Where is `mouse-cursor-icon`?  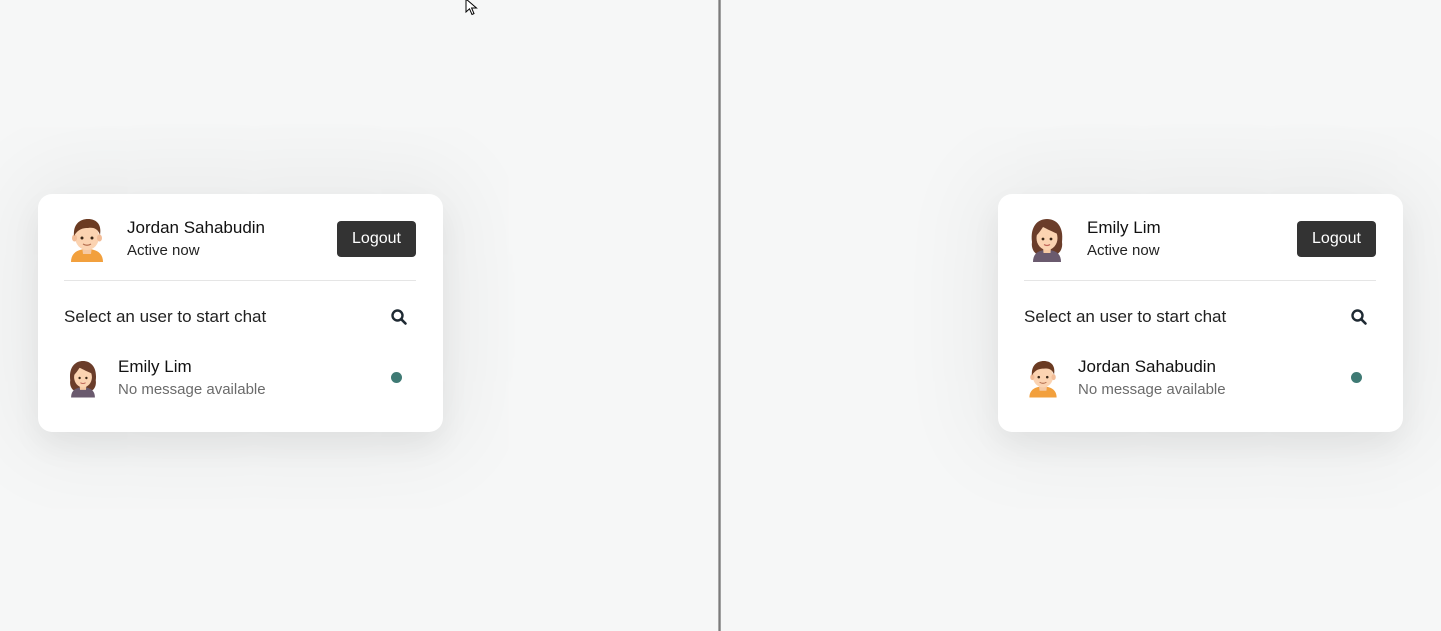 mouse-cursor-icon is located at coordinates (471, 8).